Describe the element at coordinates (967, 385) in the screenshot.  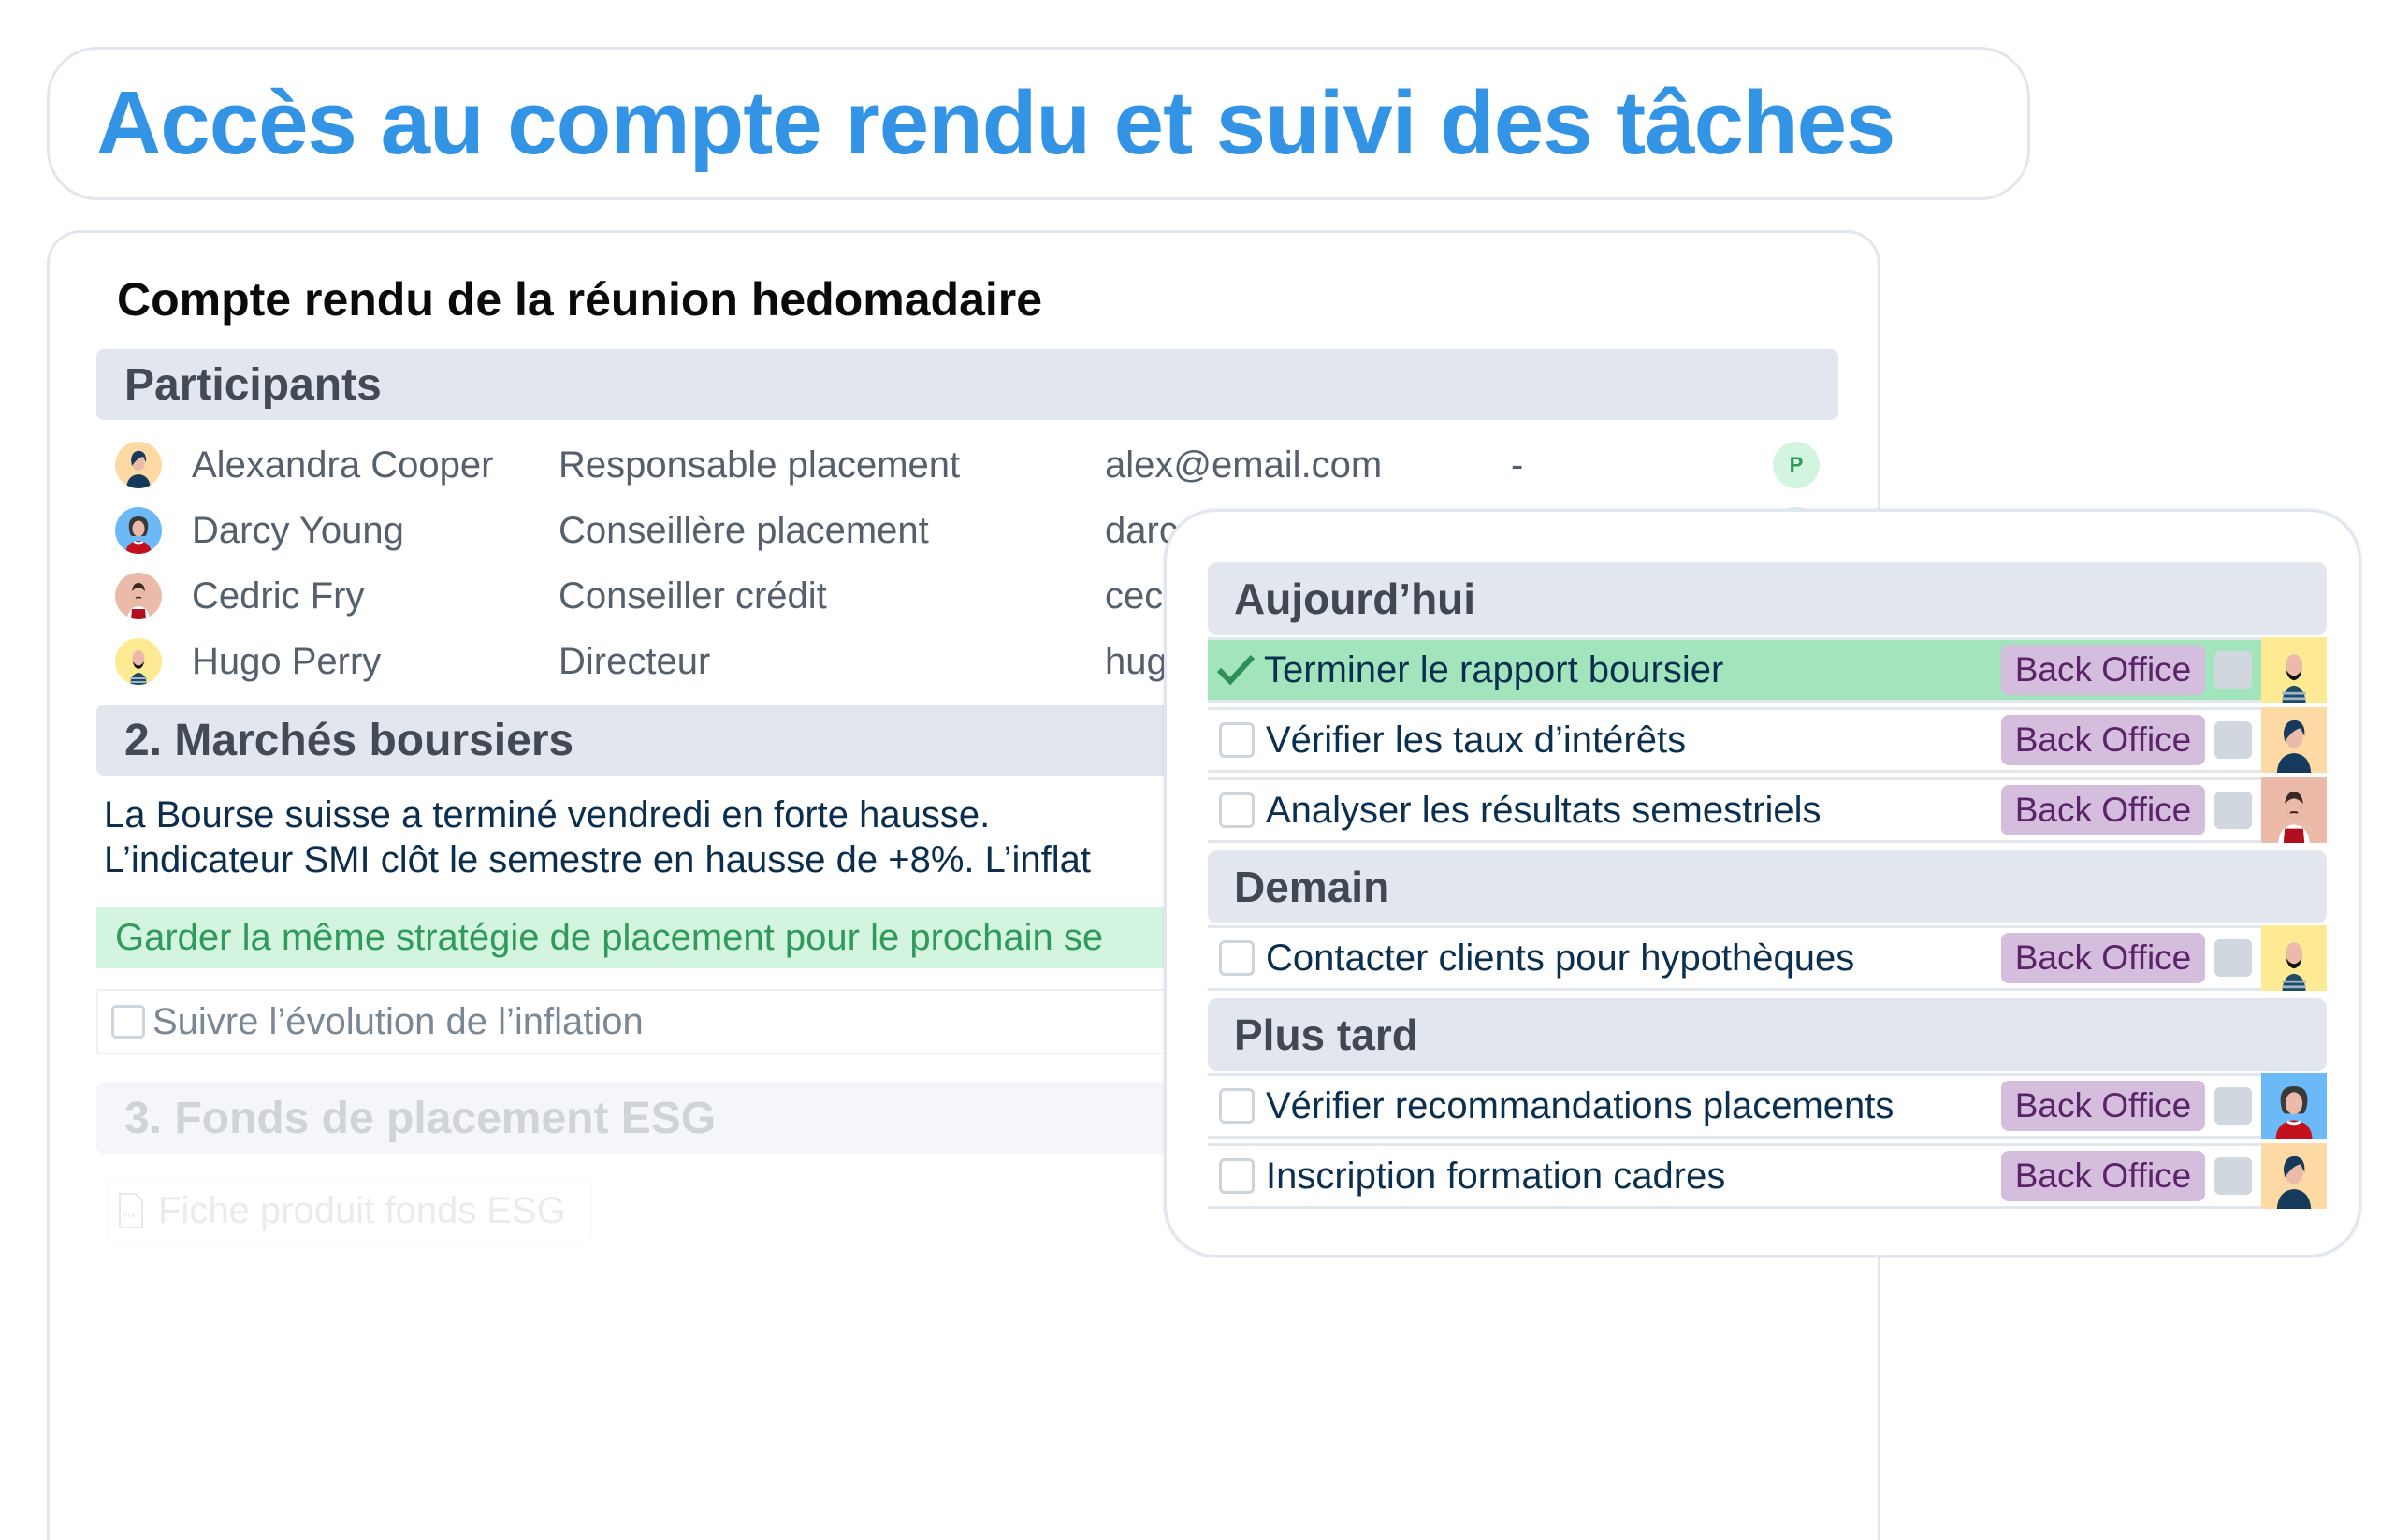
I see `participants-heading: Participants` at that location.